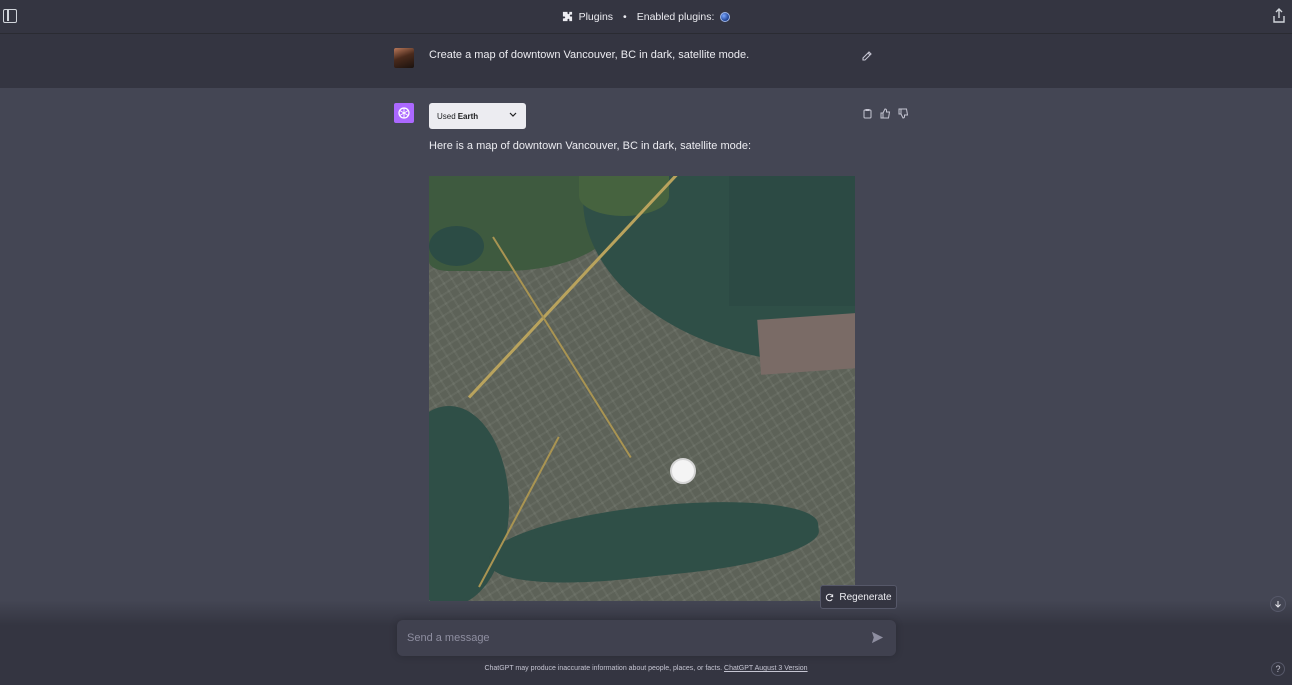 This screenshot has height=685, width=1292. Describe the element at coordinates (10, 16) in the screenshot. I see `sidebar-toggle-icon` at that location.